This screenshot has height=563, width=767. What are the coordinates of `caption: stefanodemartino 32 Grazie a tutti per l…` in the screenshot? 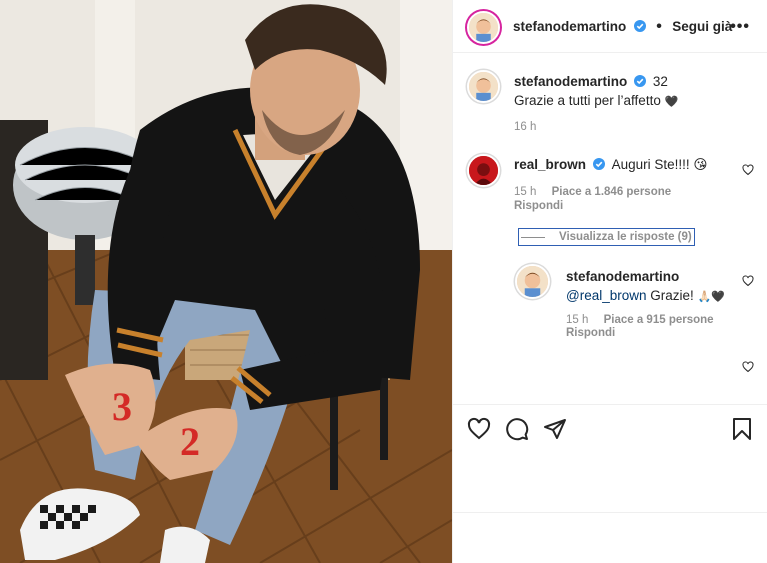 It's located at (634, 92).